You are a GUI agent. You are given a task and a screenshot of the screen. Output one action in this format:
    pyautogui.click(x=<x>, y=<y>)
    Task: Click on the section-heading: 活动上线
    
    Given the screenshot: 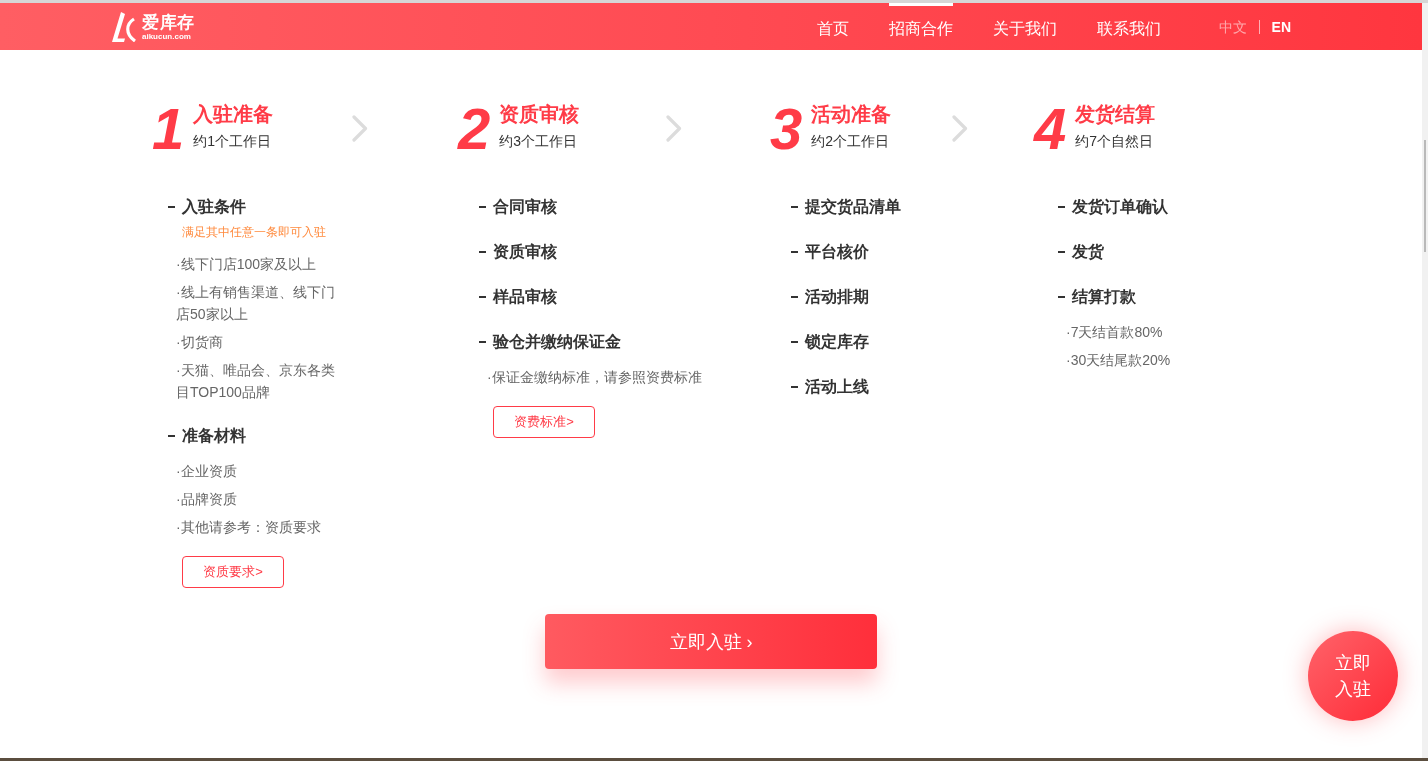 What is the action you would take?
    pyautogui.click(x=837, y=387)
    